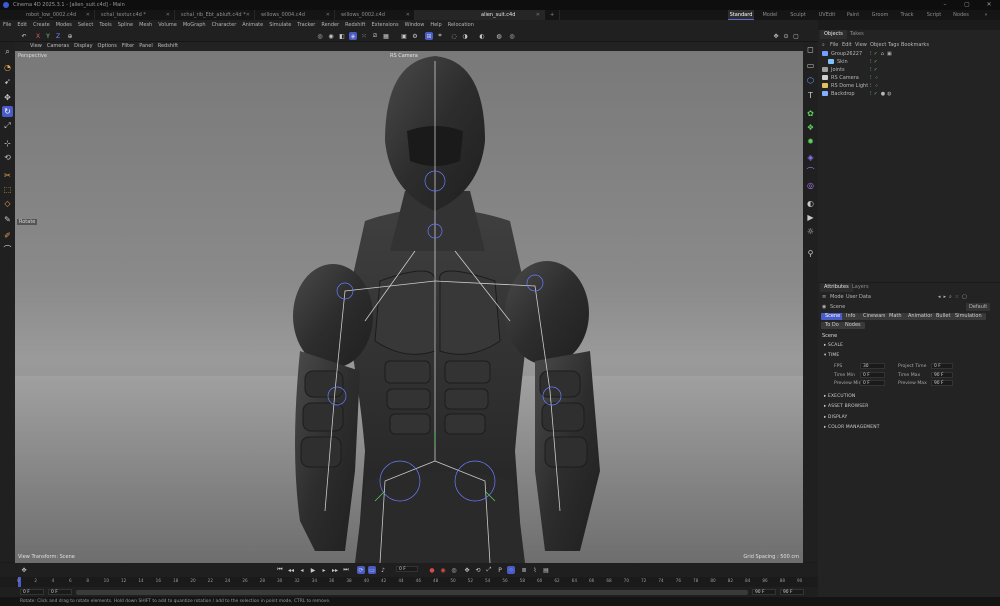 Image resolution: width=1000 pixels, height=606 pixels. What do you see at coordinates (846, 406) in the screenshot?
I see `section-asset-browser: ▸ ASSET BROWSER` at bounding box center [846, 406].